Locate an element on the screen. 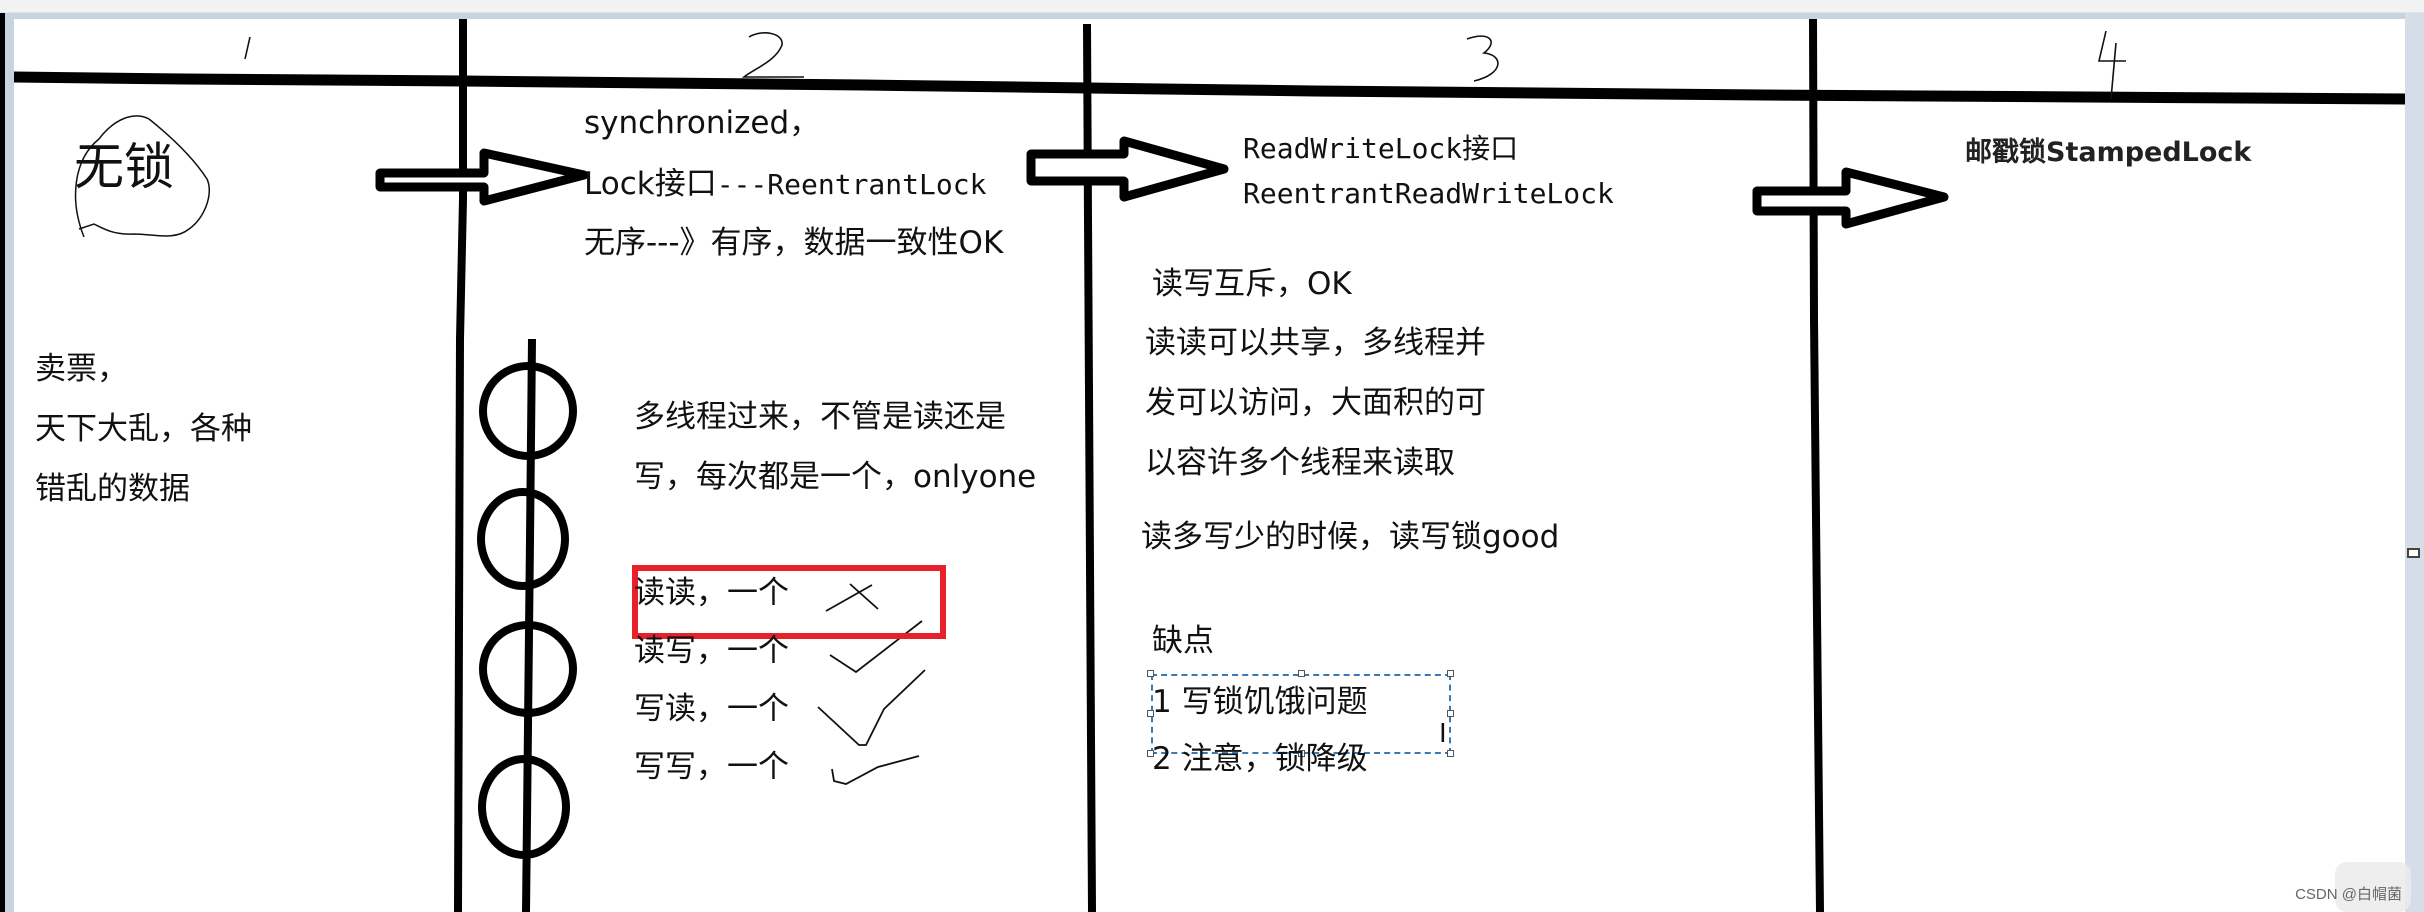 The image size is (2424, 912). header-divider-line is located at coordinates (1209, 88).